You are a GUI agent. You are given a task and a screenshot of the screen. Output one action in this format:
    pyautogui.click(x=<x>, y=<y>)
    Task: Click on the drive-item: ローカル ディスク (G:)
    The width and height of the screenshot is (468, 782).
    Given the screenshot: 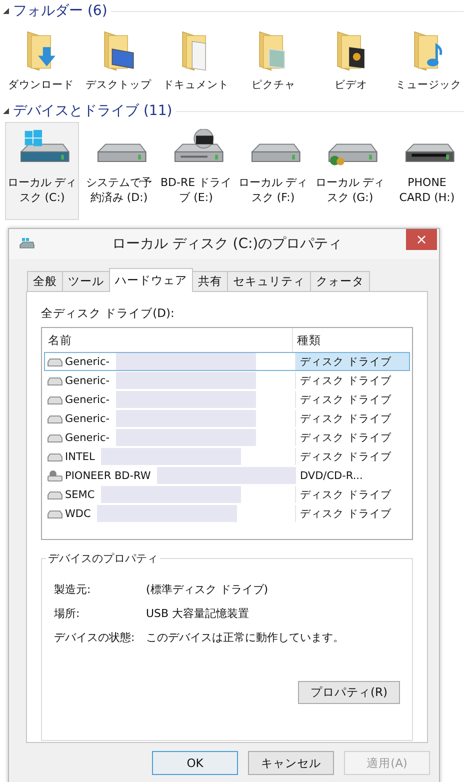 What is the action you would take?
    pyautogui.click(x=350, y=171)
    